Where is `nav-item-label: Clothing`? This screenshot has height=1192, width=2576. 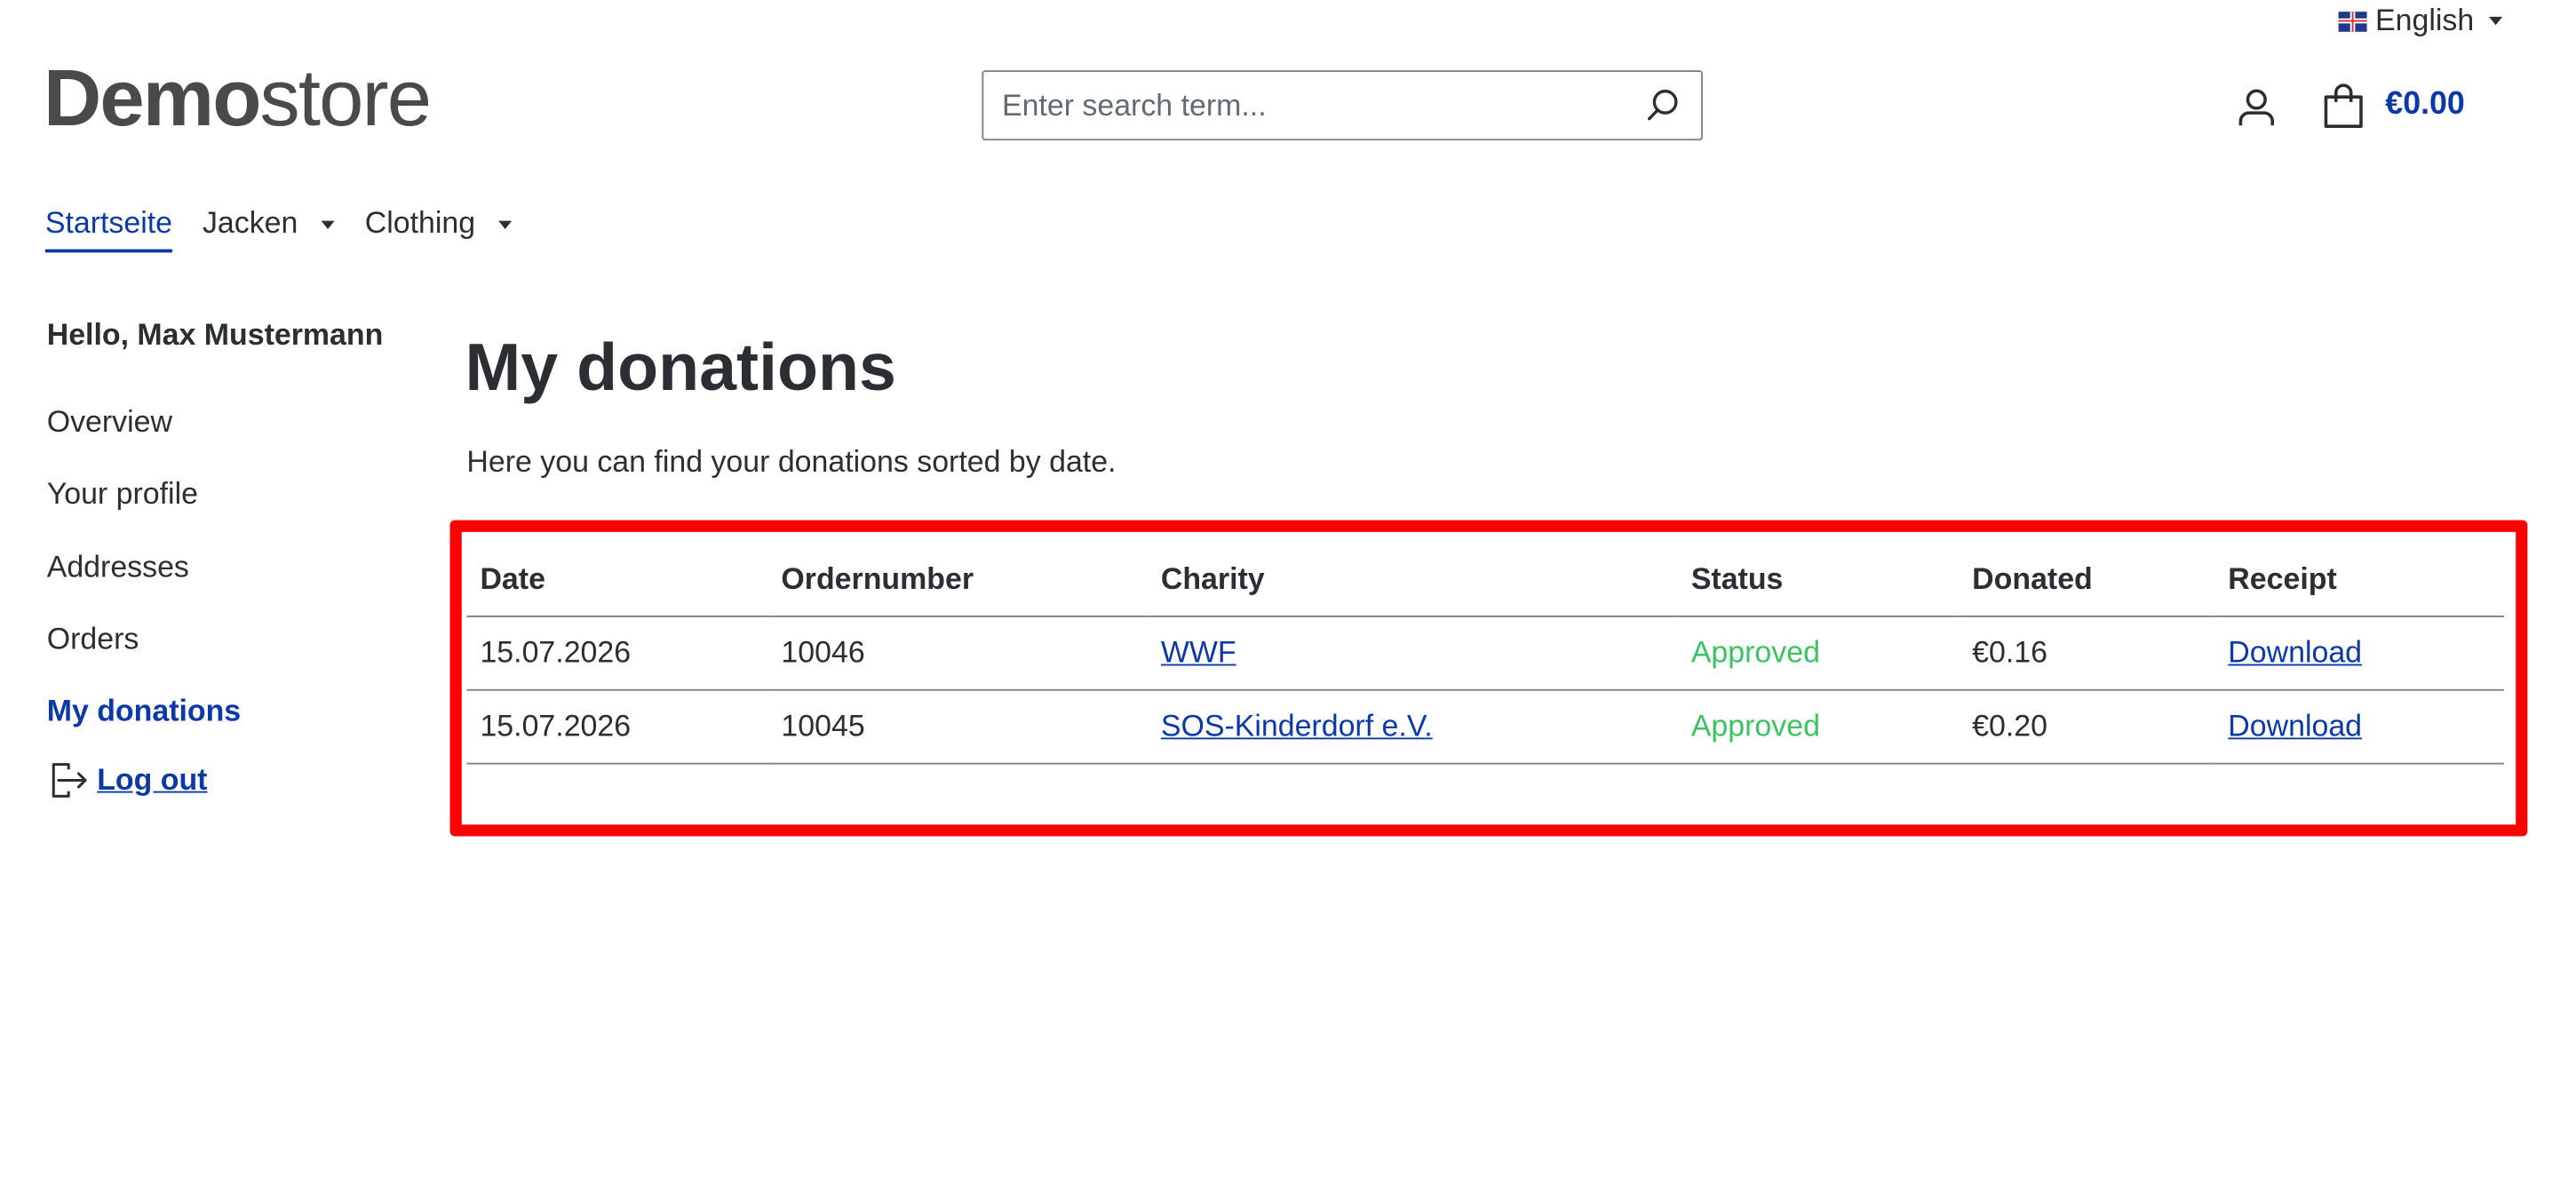
nav-item-label: Clothing is located at coordinates (420, 222).